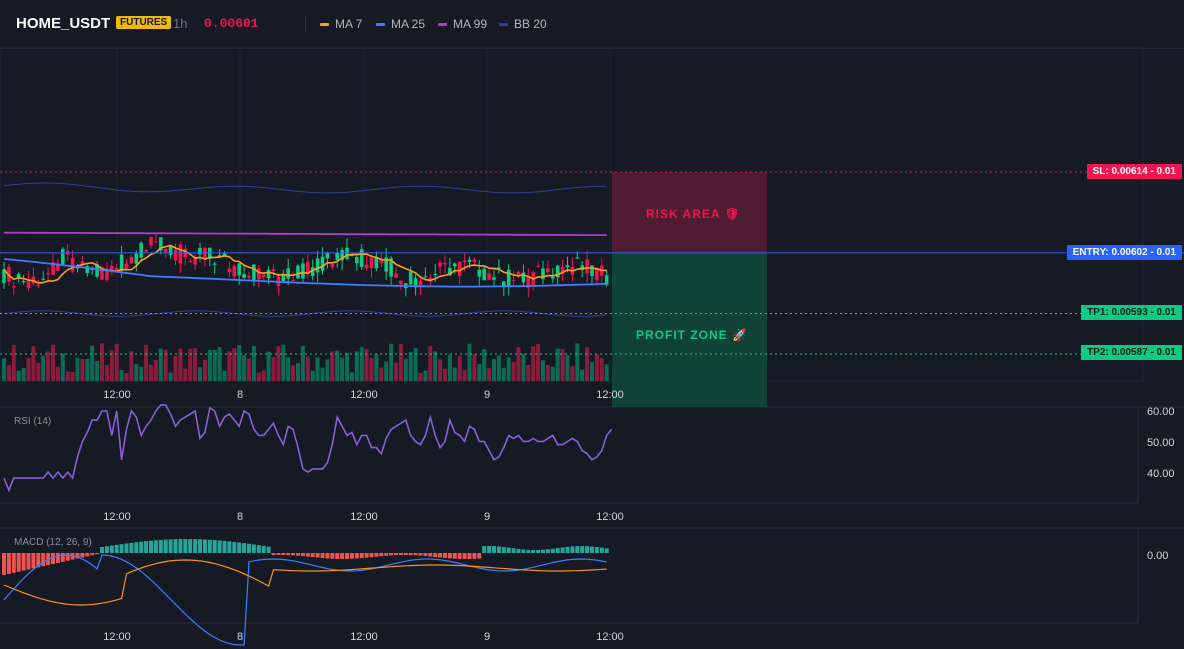 The width and height of the screenshot is (1184, 649). What do you see at coordinates (364, 637) in the screenshot?
I see `x-tick-macd-3: 12:00` at bounding box center [364, 637].